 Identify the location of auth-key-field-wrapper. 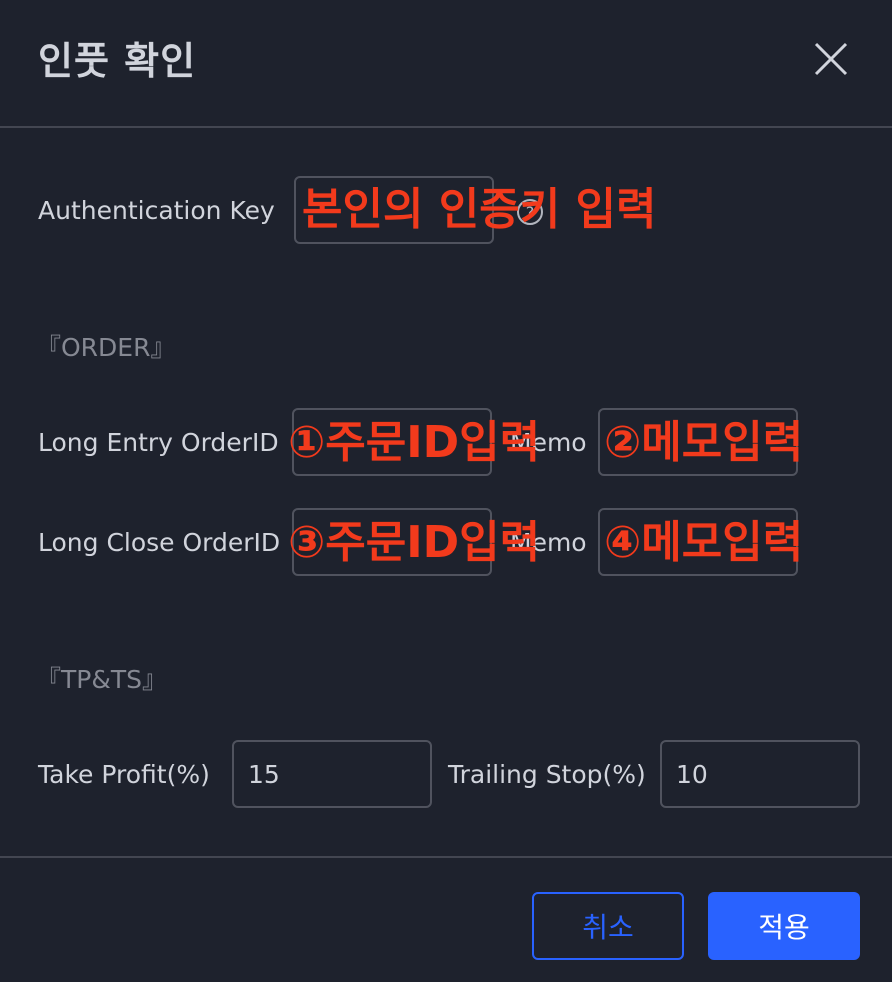
(394, 210).